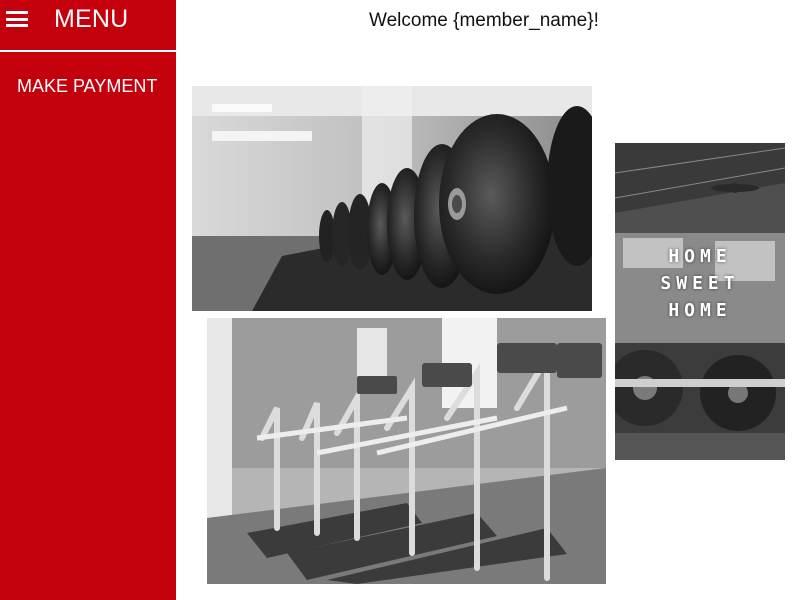 This screenshot has height=600, width=800. Describe the element at coordinates (91, 19) in the screenshot. I see `menu-label: MENU` at that location.